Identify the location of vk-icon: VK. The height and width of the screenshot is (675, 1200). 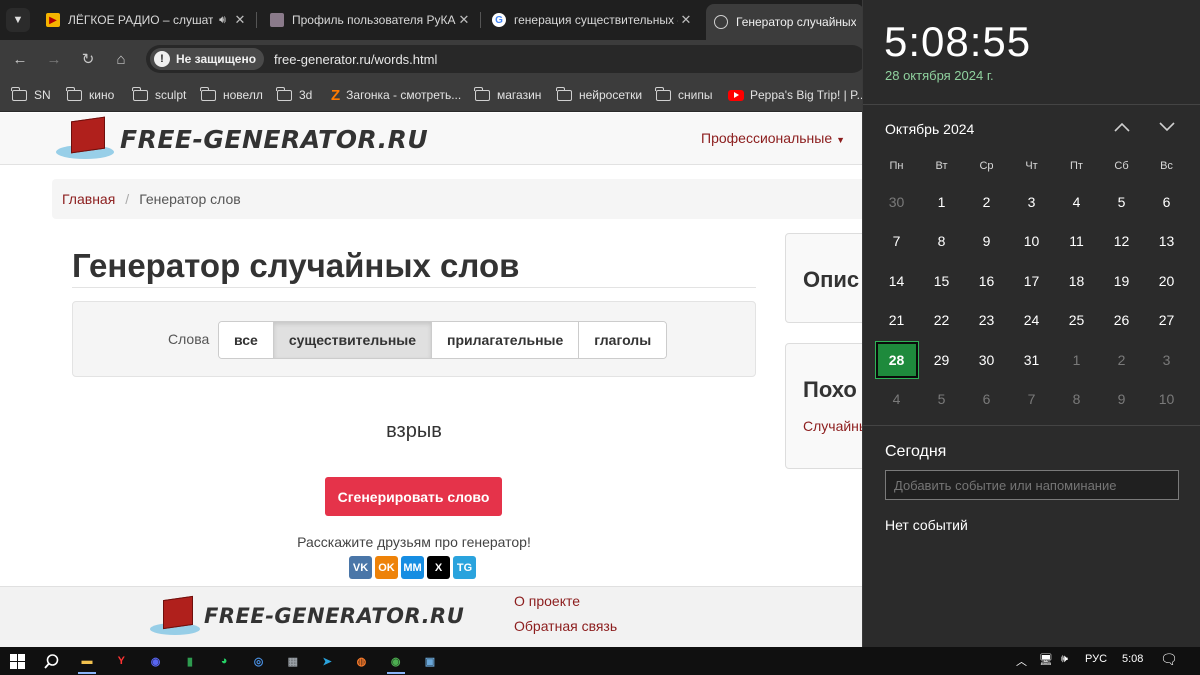
(360, 567).